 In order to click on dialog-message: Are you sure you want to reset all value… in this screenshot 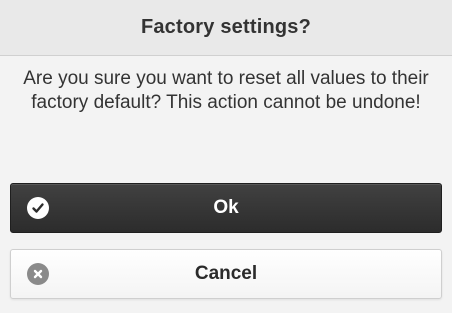, I will do `click(226, 90)`.